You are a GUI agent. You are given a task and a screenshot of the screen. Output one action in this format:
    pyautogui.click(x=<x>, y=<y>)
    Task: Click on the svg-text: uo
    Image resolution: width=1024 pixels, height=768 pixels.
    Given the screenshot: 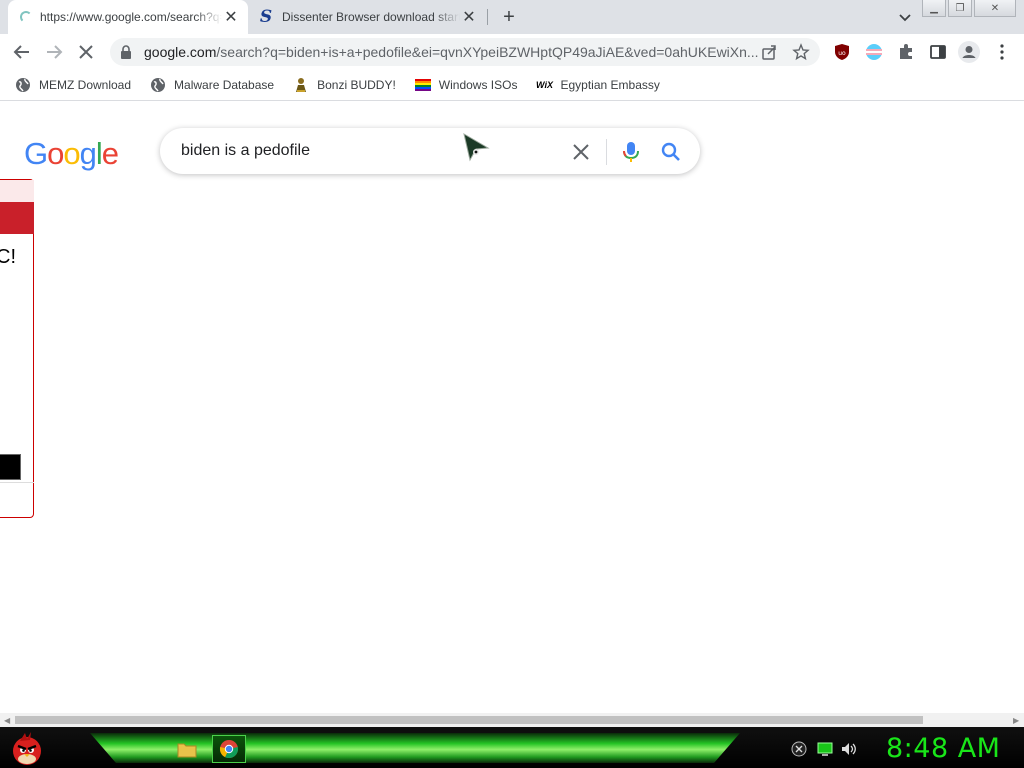 What is the action you would take?
    pyautogui.click(x=842, y=53)
    